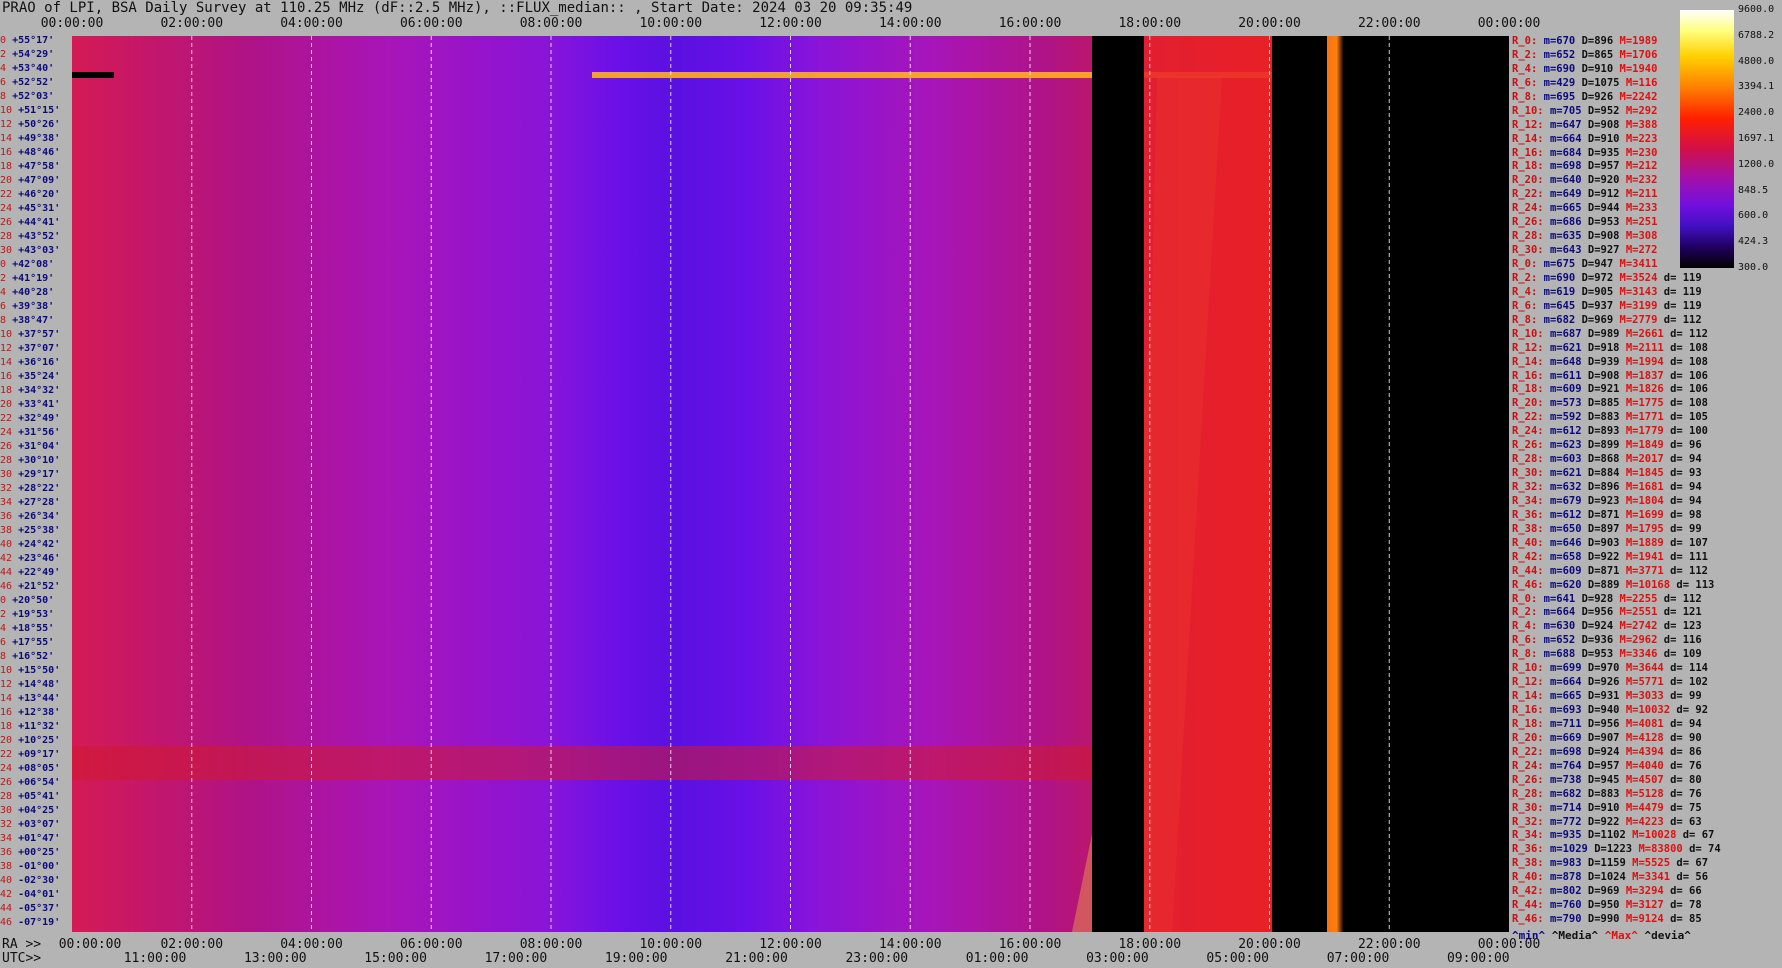 This screenshot has width=1782, height=968. I want to click on stats-median: D=927, so click(1603, 250).